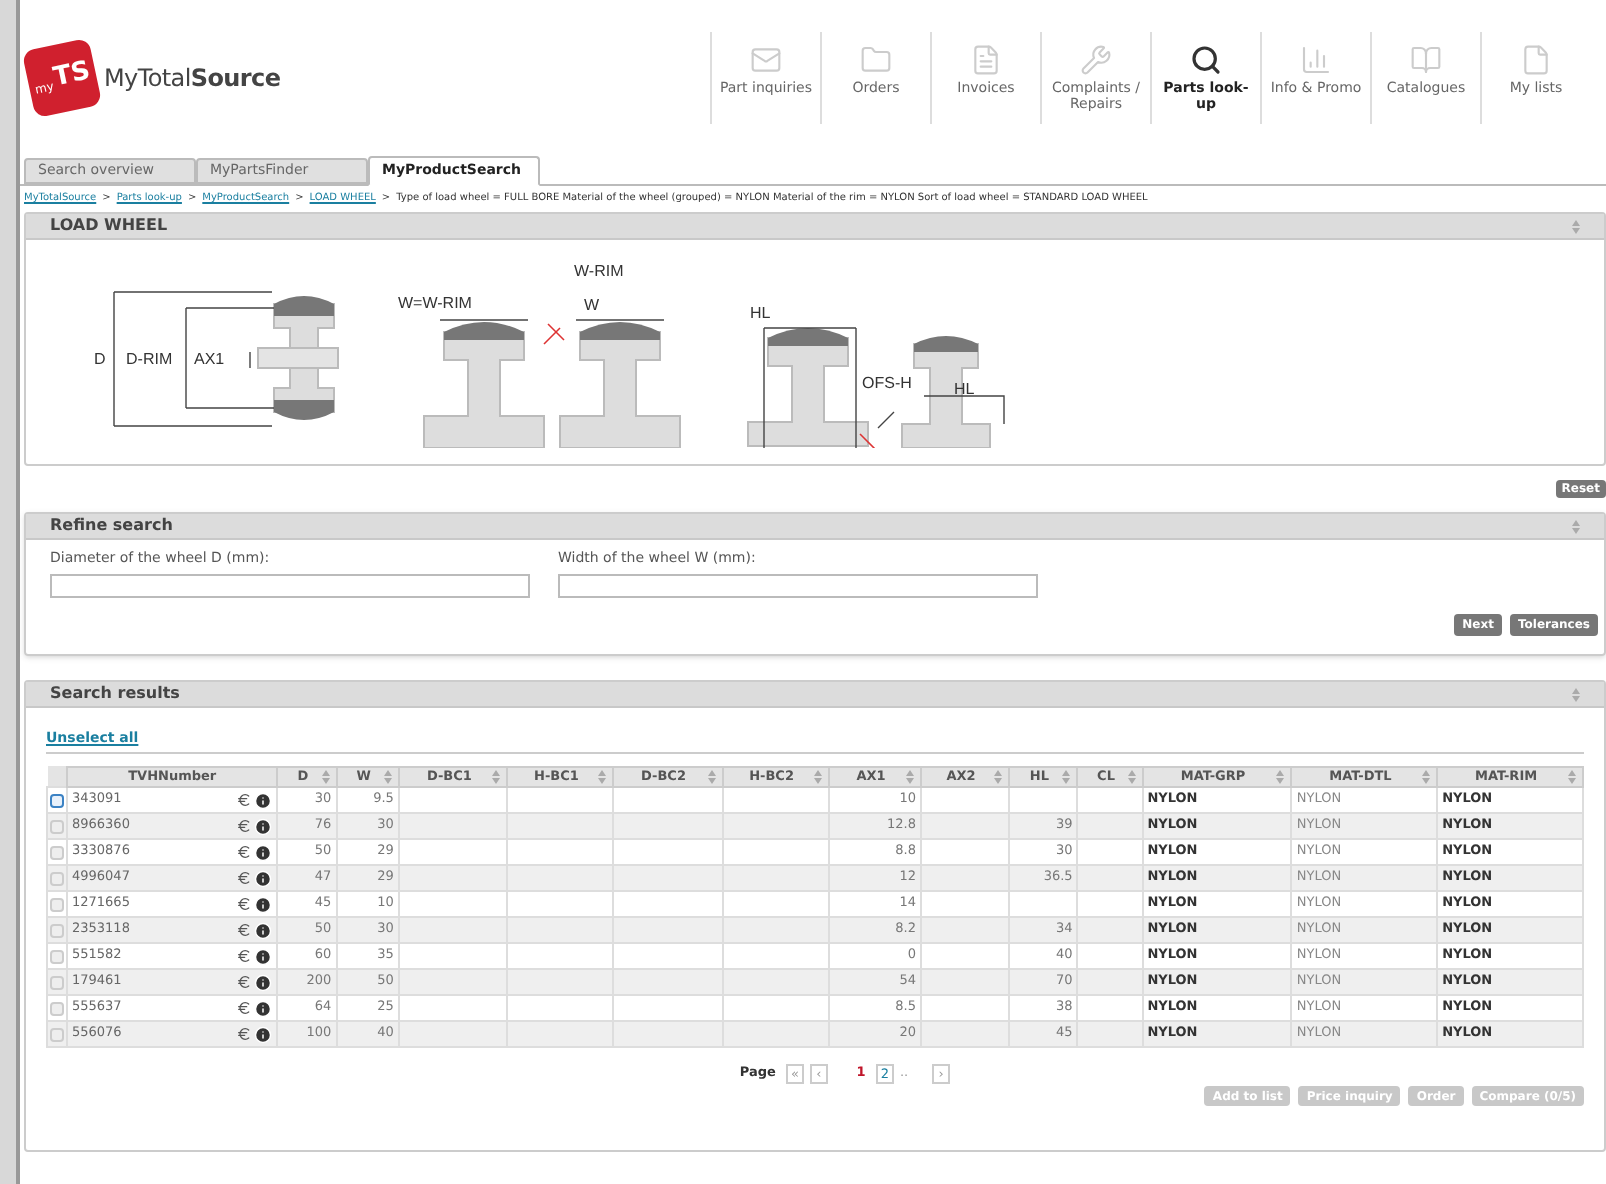 The image size is (1606, 1184). Describe the element at coordinates (209, 359) in the screenshot. I see `dimension-label: AX1` at that location.